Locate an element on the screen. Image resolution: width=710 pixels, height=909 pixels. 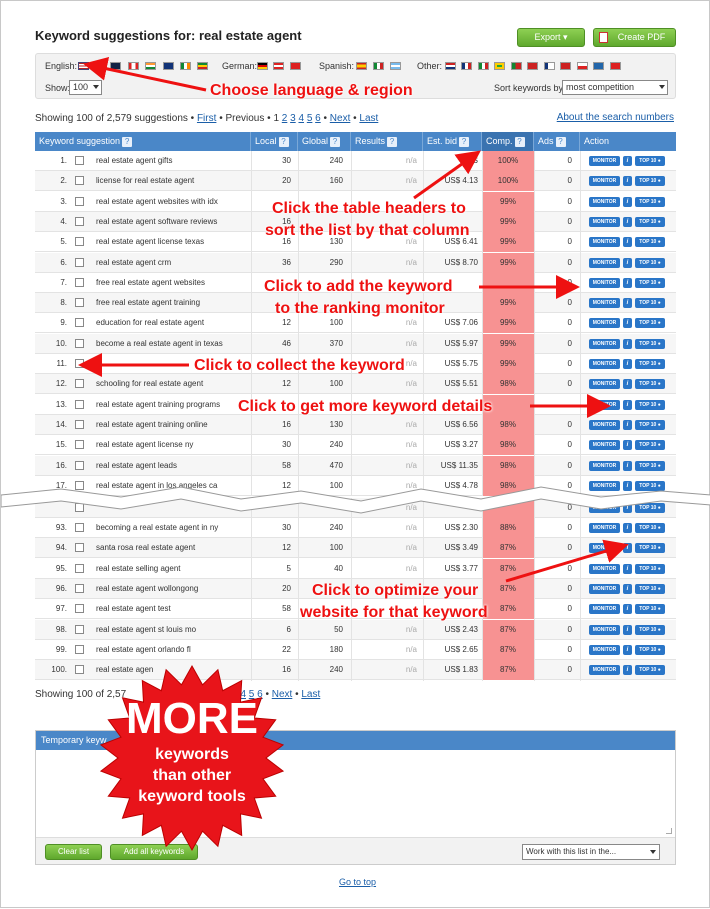
clear-list-button: Clear list is located at coordinates (73, 852).